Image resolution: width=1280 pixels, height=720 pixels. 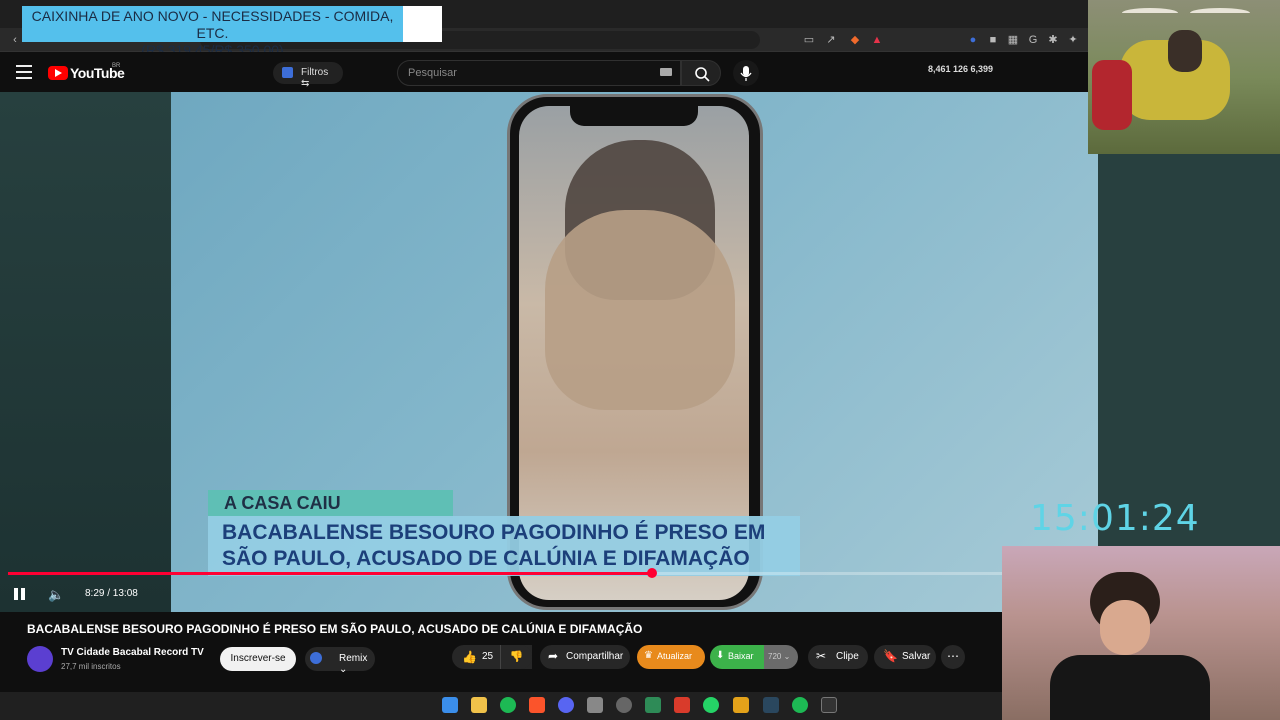 I want to click on person-hand, so click(x=640, y=310).